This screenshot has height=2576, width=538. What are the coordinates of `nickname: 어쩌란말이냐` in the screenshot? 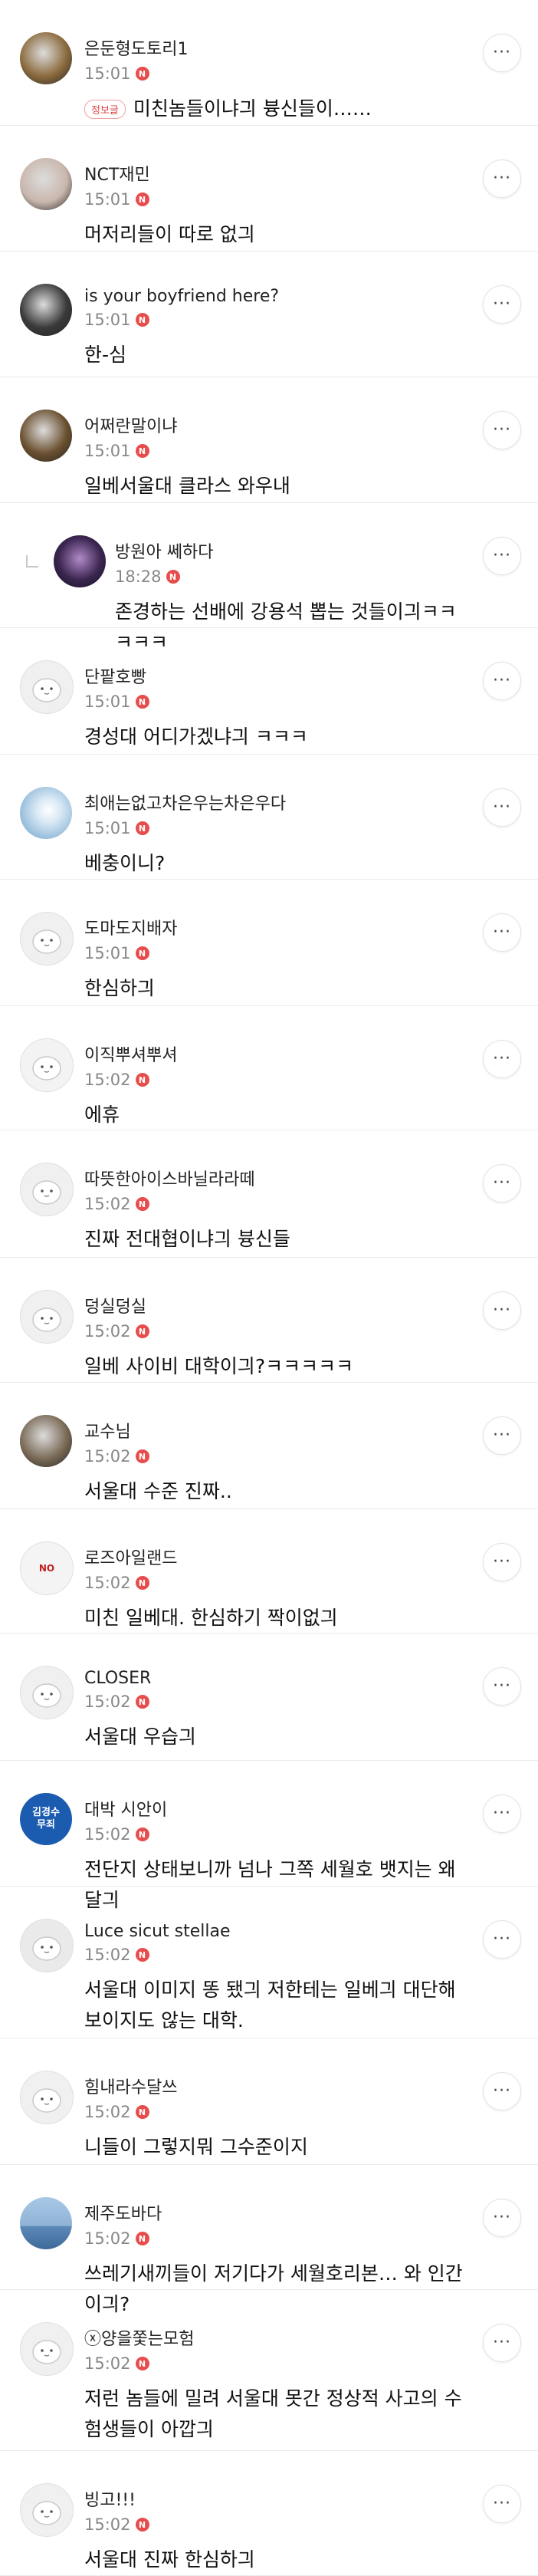 It's located at (276, 425).